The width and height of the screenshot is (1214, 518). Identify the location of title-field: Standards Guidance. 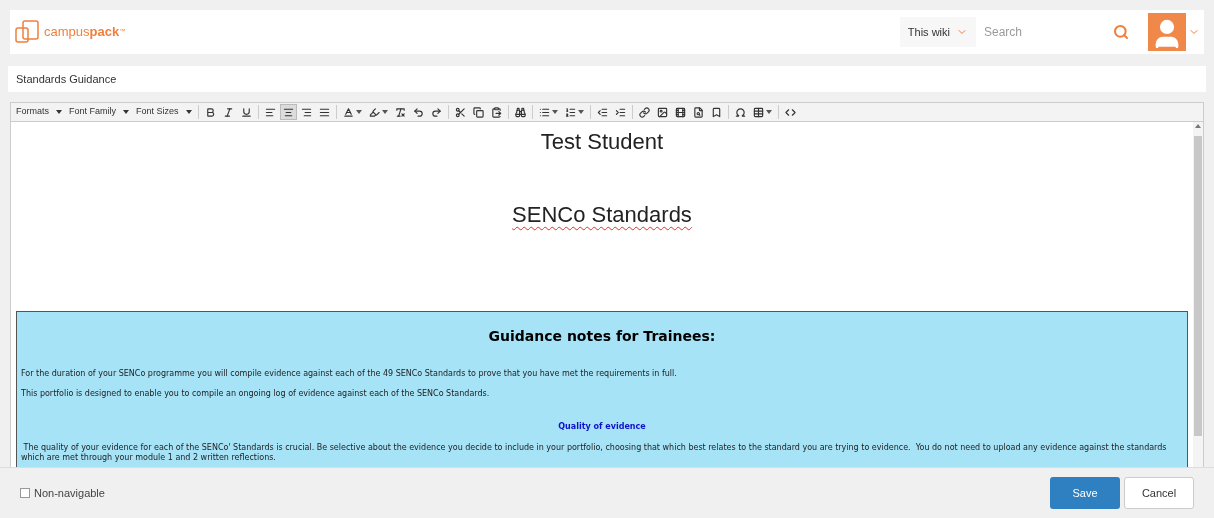
(607, 79).